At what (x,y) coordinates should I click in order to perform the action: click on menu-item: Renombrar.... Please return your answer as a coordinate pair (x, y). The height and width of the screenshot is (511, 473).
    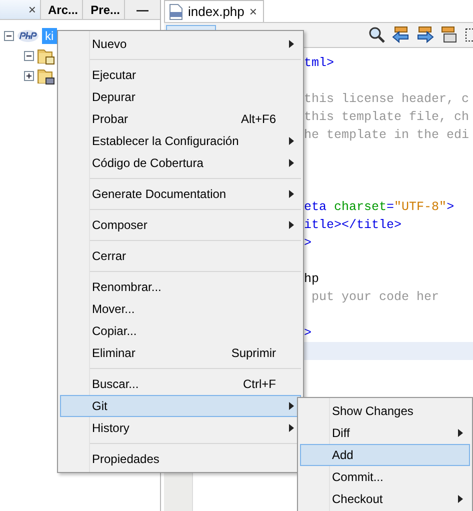
    Looking at the image, I should click on (180, 287).